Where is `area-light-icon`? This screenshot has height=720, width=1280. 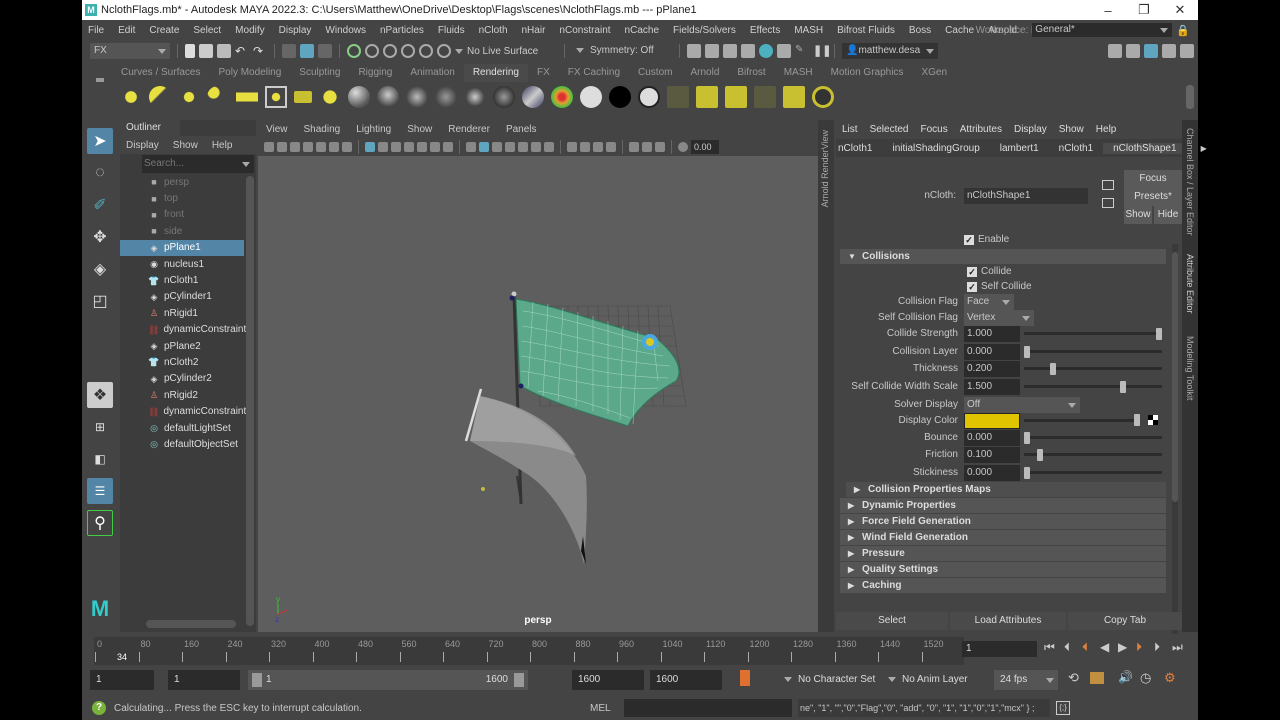
area-light-icon is located at coordinates (247, 97).